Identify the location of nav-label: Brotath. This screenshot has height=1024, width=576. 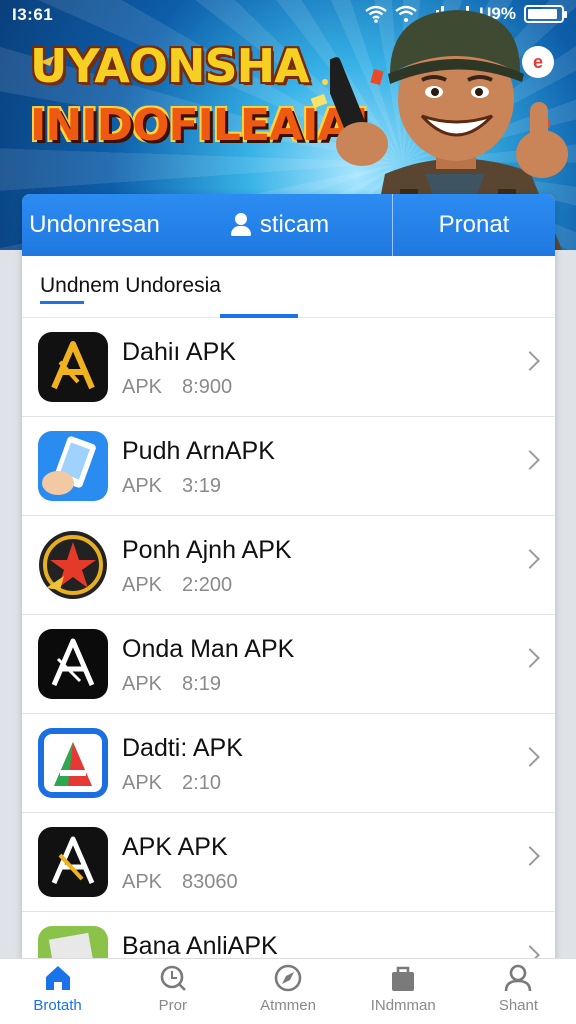
(57, 1005).